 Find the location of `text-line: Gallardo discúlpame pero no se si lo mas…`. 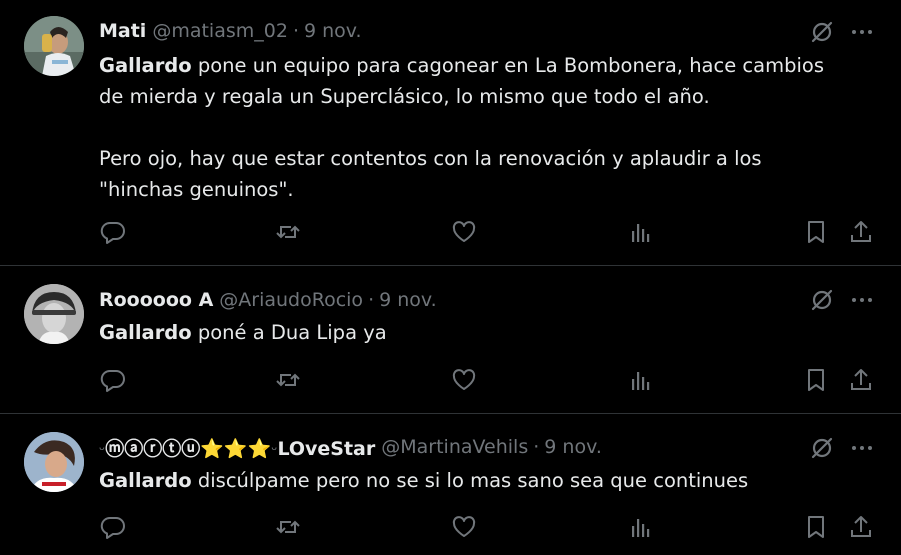

text-line: Gallardo discúlpame pero no se si lo mas… is located at coordinates (484, 480).